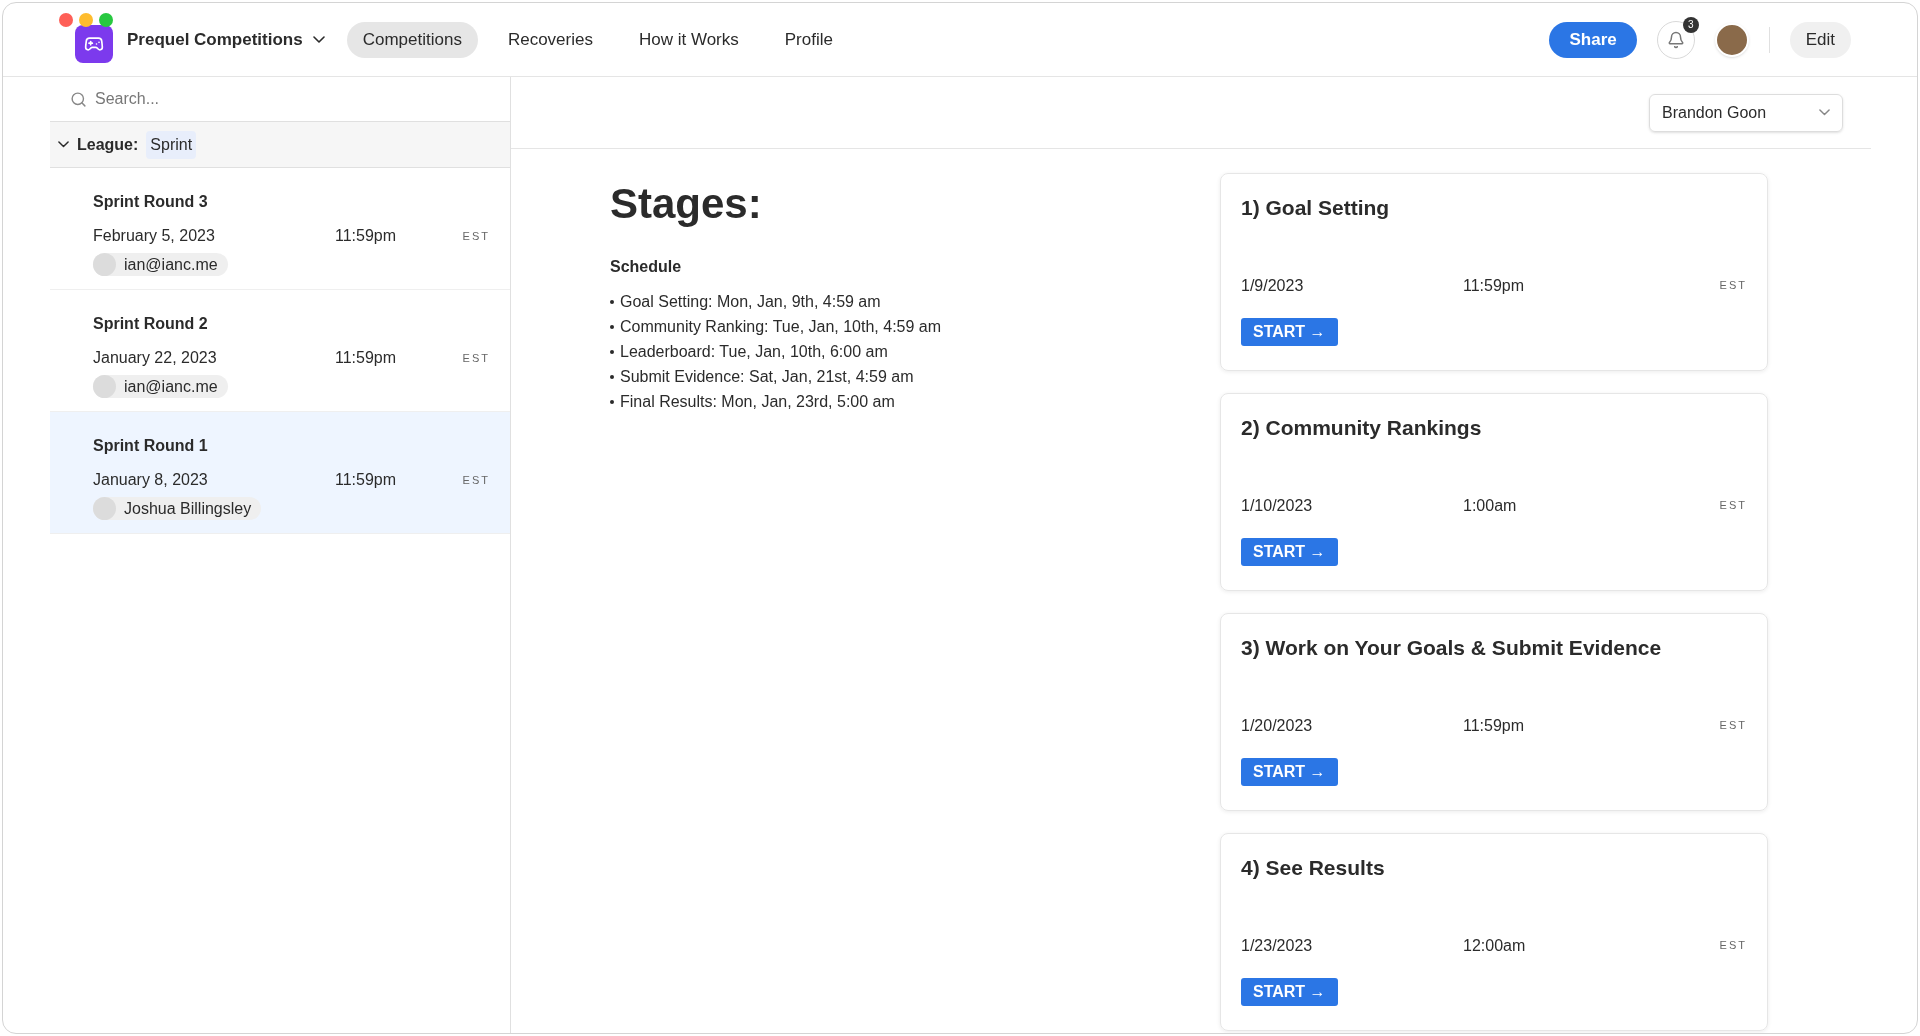  Describe the element at coordinates (412, 39) in the screenshot. I see `nav-tab: Competitions` at that location.